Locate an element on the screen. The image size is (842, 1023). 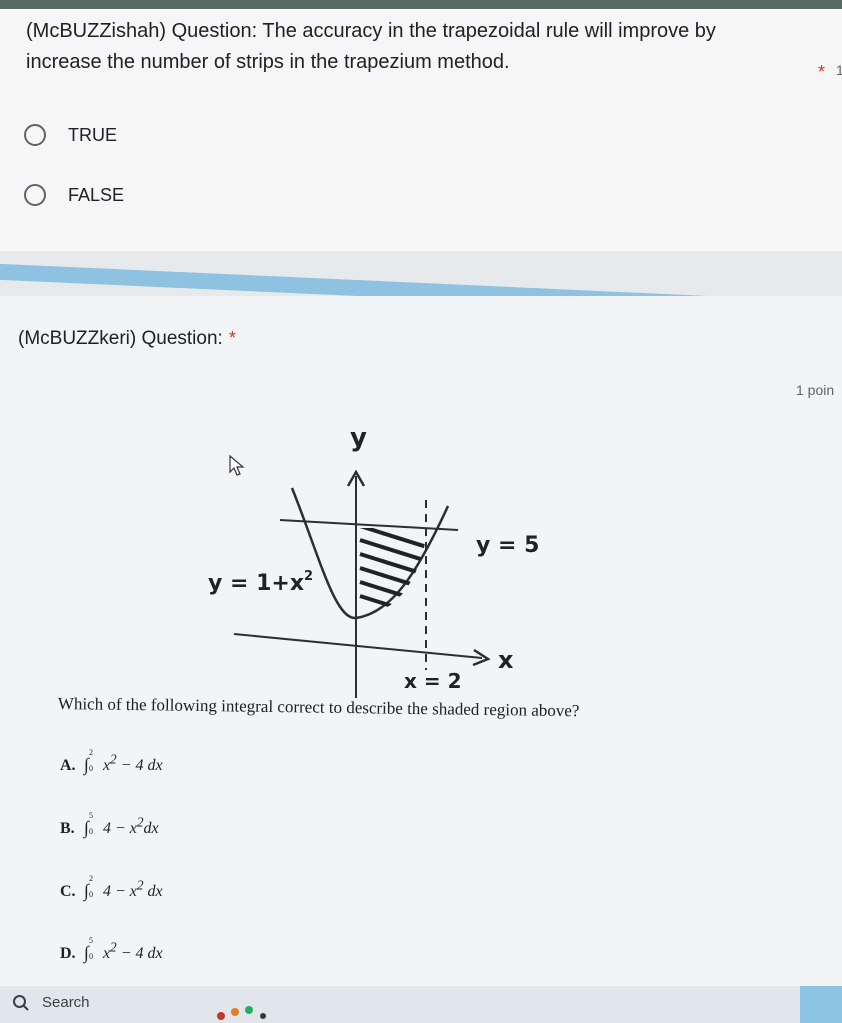
choice-a: A. ∫ 2 0 x2 − 4 dx is located at coordinates (111, 761).